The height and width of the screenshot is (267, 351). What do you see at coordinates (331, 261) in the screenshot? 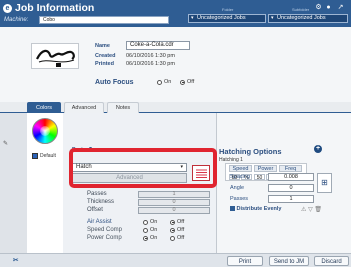
I see `discard-button: Discard` at bounding box center [331, 261].